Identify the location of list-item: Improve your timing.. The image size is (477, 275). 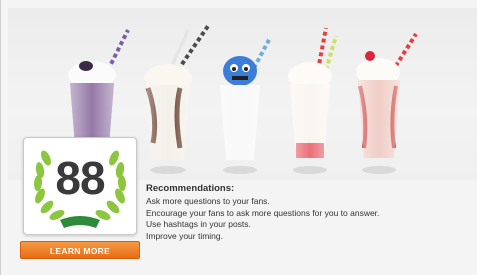
(184, 235).